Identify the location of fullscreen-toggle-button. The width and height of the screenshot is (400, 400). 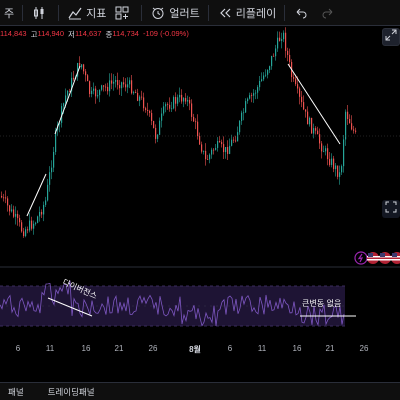
(391, 209).